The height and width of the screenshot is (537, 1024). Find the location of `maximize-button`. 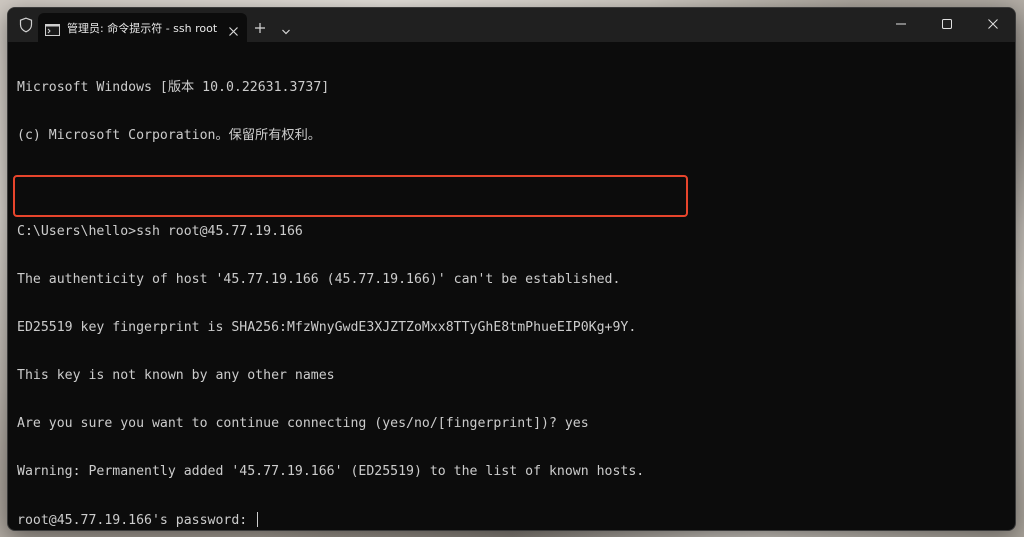

maximize-button is located at coordinates (947, 24).